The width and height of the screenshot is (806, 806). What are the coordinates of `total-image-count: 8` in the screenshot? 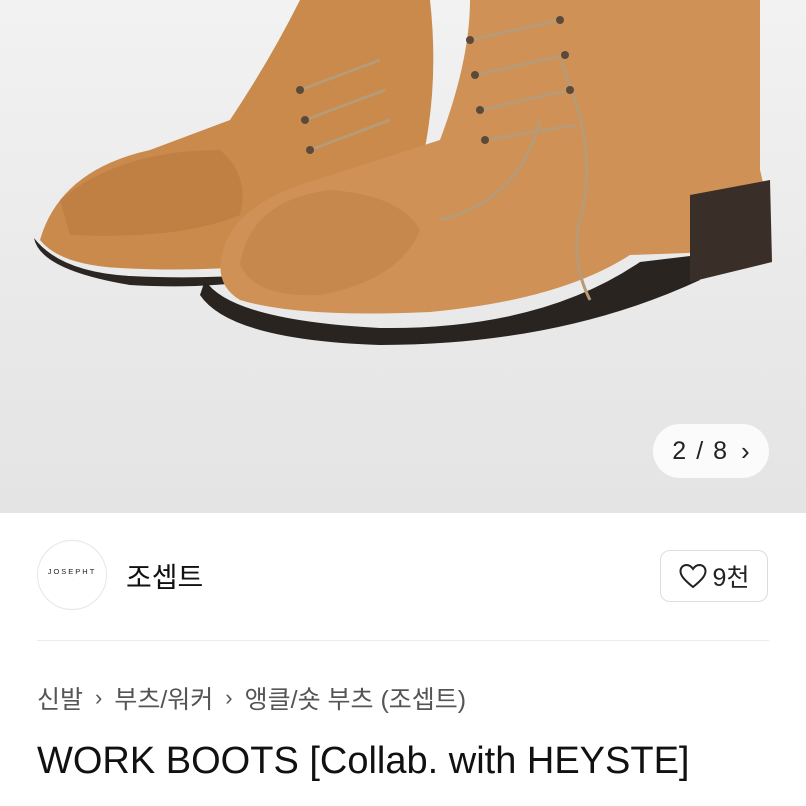 It's located at (720, 450).